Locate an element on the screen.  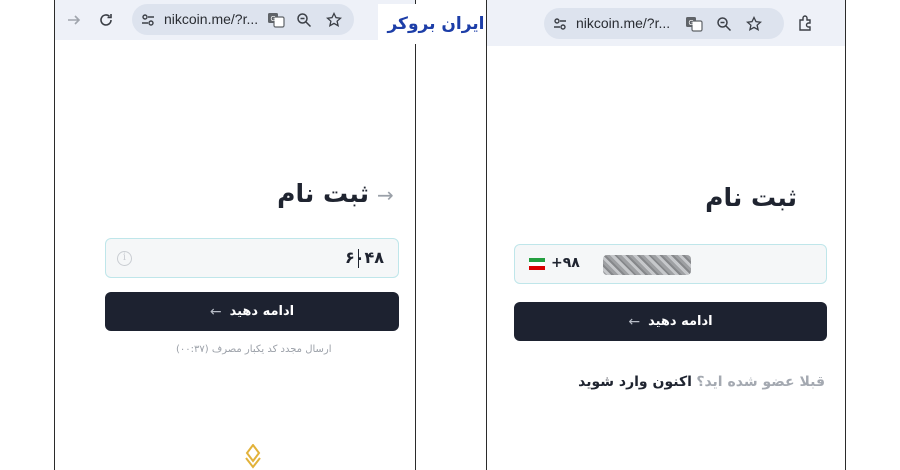
back-arrow-icon: → is located at coordinates (385, 195).